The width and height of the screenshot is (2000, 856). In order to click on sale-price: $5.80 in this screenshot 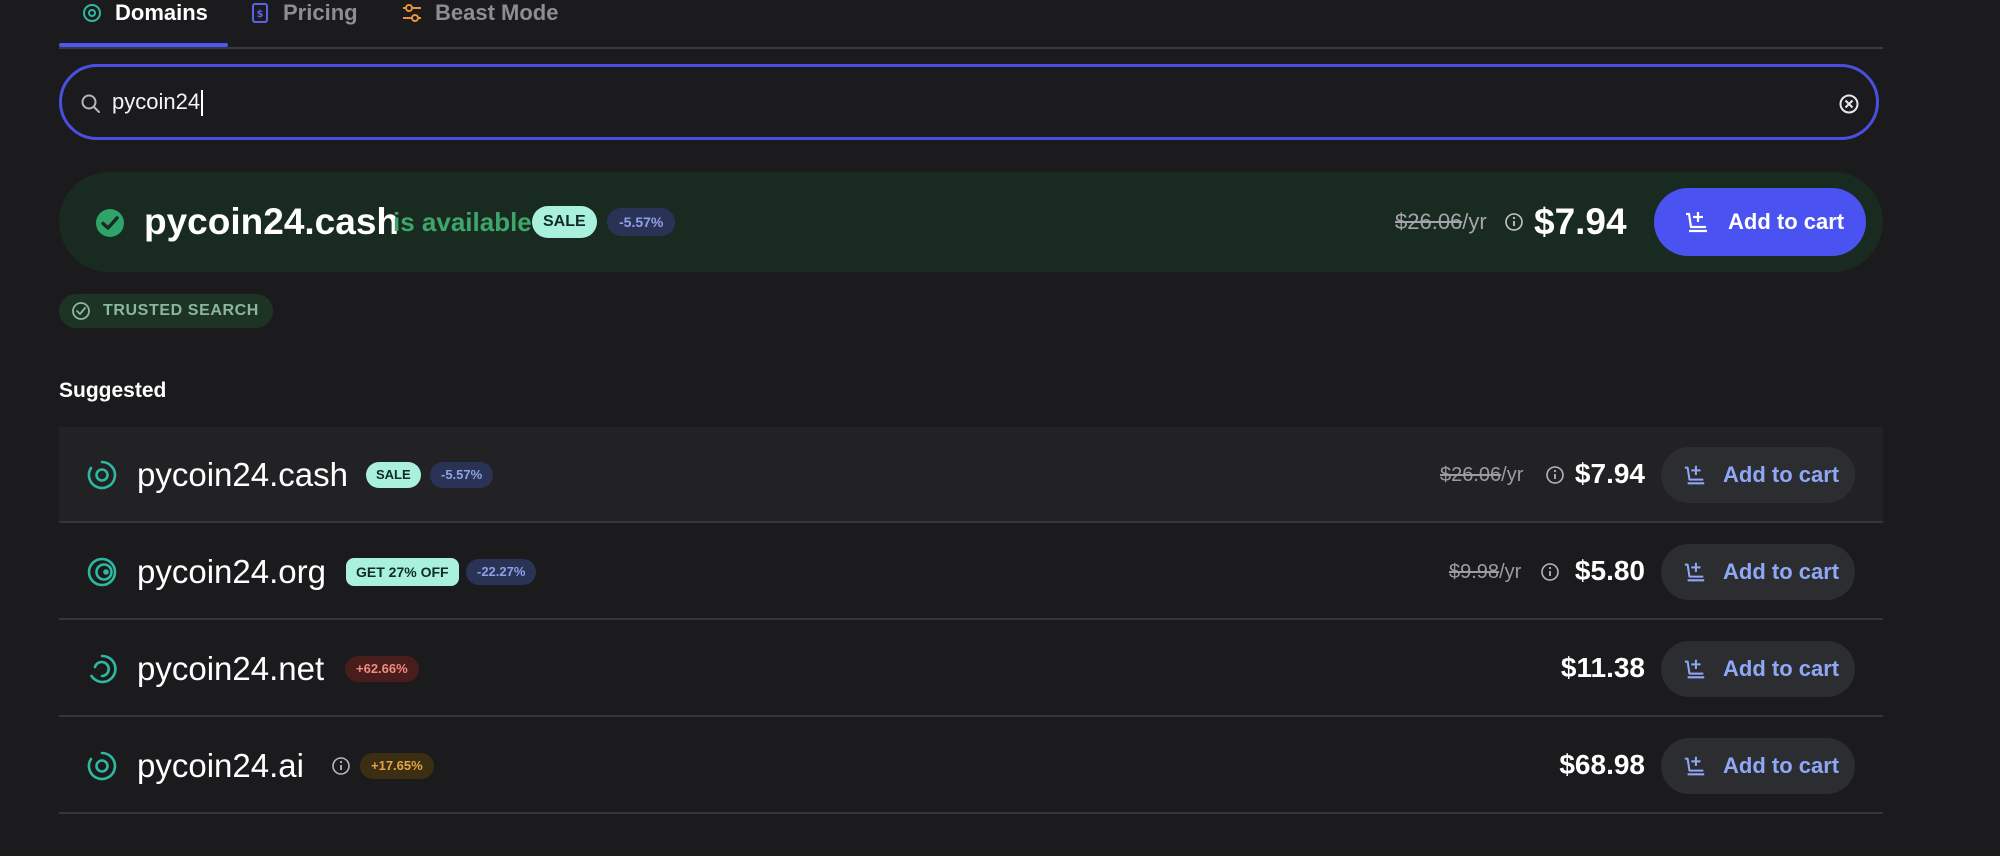, I will do `click(1609, 570)`.